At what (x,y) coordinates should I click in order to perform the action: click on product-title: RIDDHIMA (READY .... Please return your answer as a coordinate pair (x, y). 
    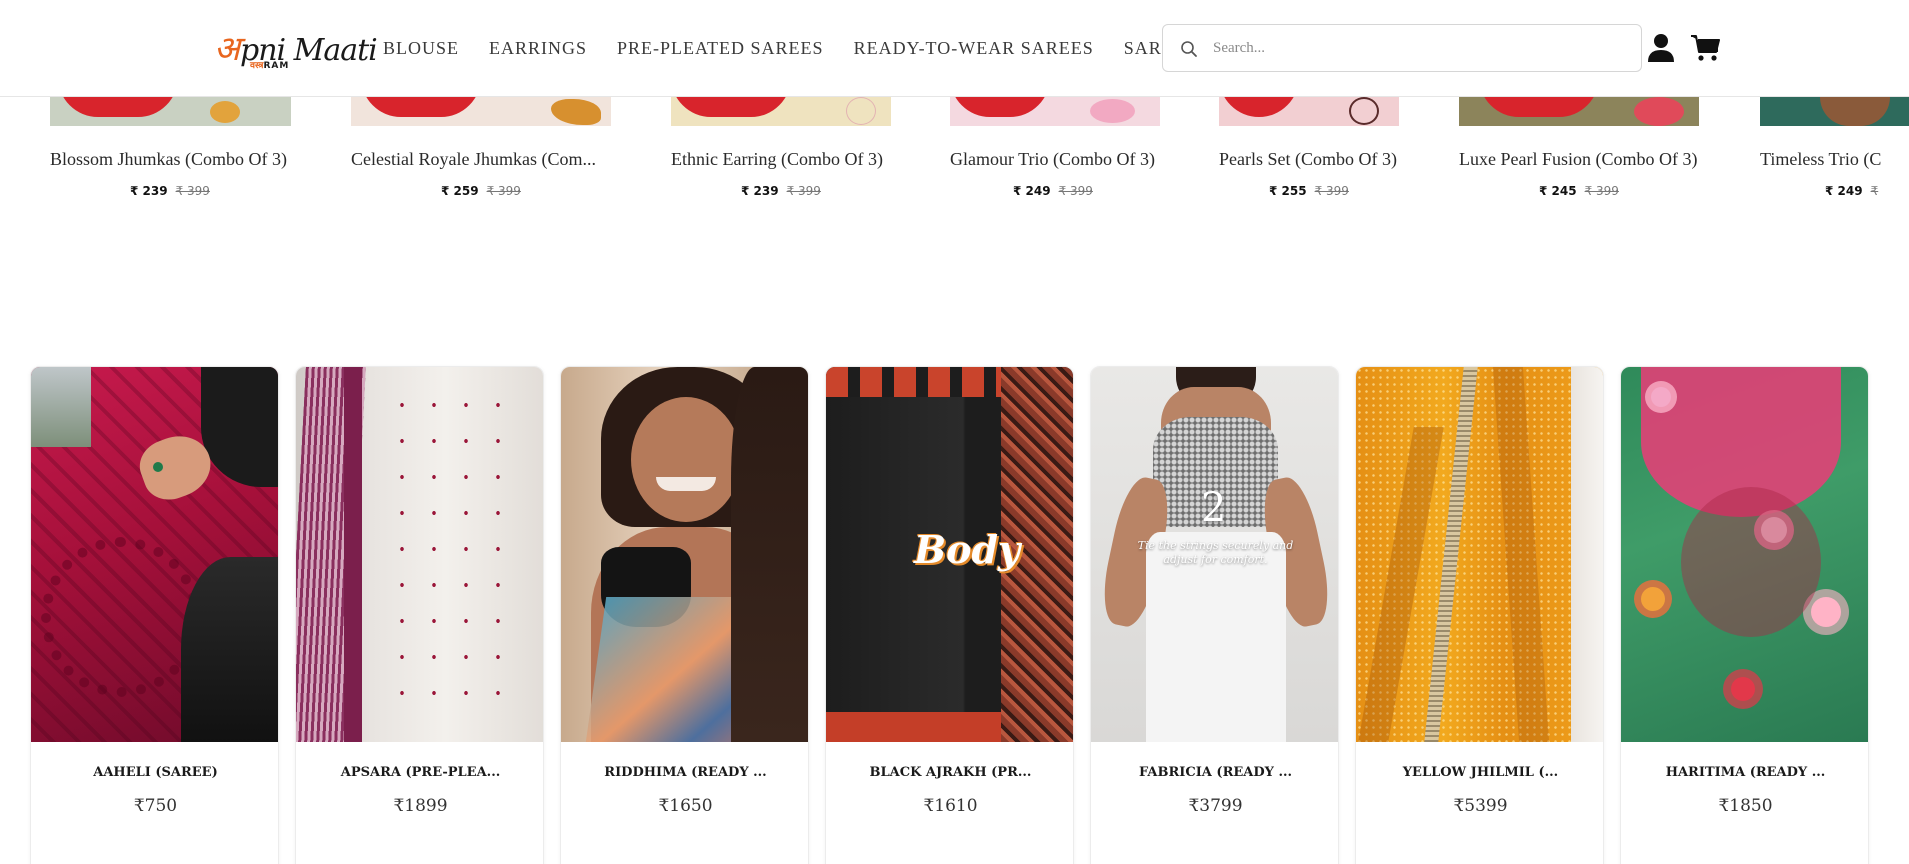
    Looking at the image, I should click on (685, 772).